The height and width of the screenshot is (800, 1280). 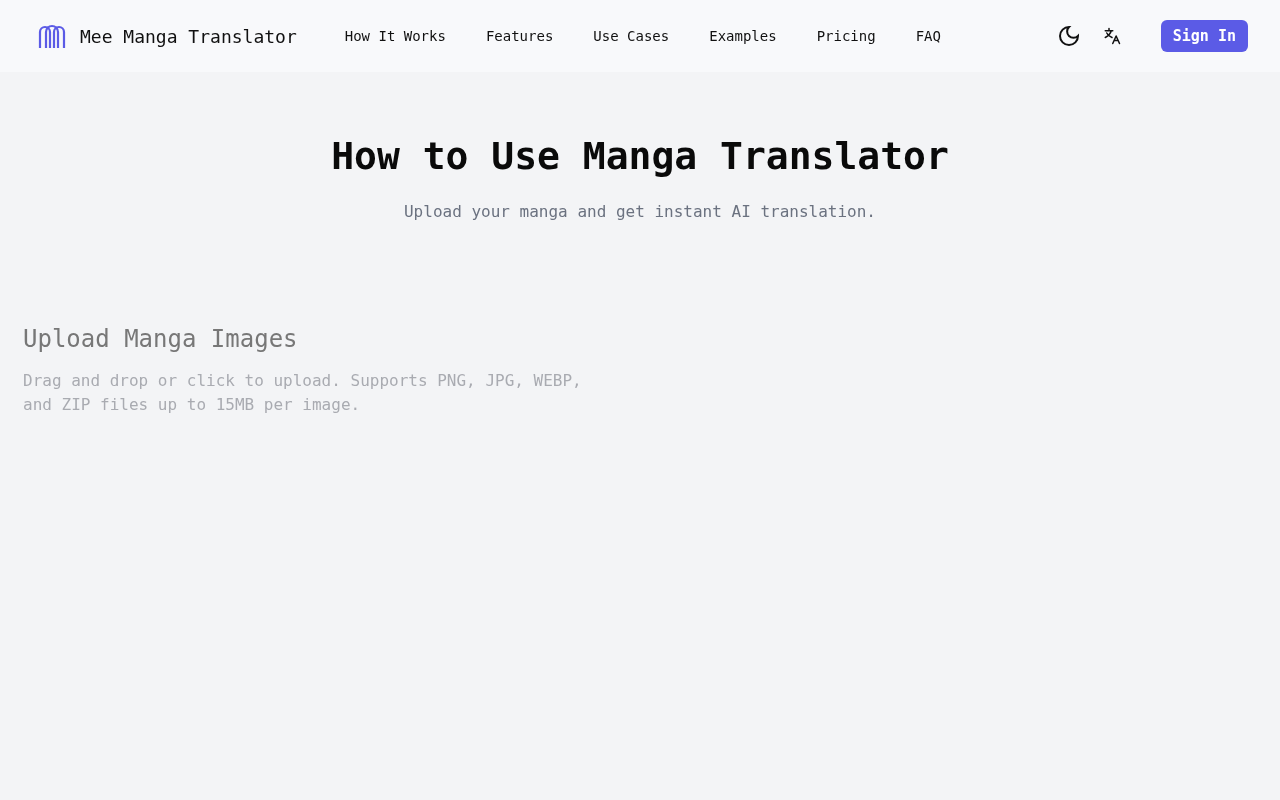 What do you see at coordinates (743, 36) in the screenshot?
I see `nav-link: Examples` at bounding box center [743, 36].